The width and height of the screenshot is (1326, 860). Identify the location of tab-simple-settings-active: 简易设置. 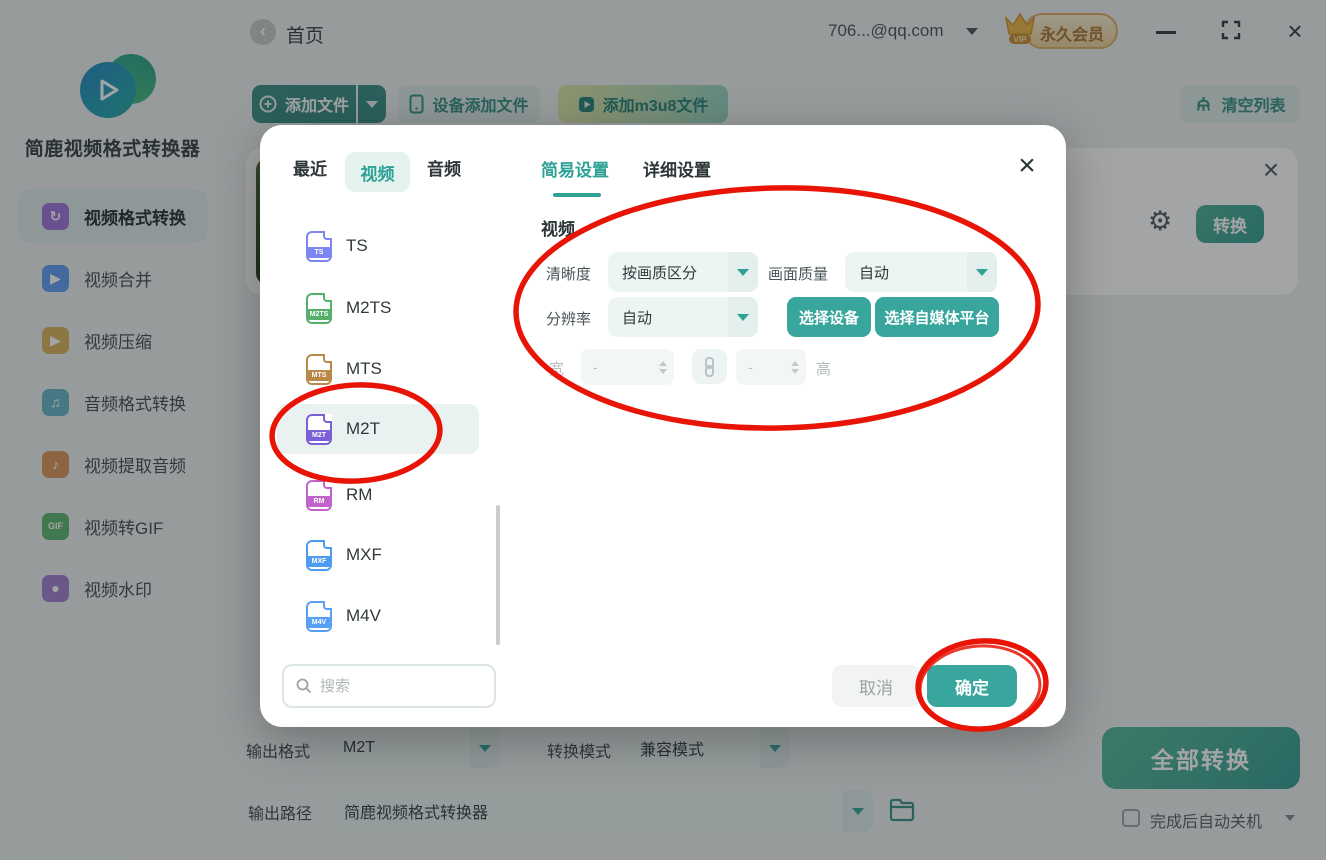
(575, 168).